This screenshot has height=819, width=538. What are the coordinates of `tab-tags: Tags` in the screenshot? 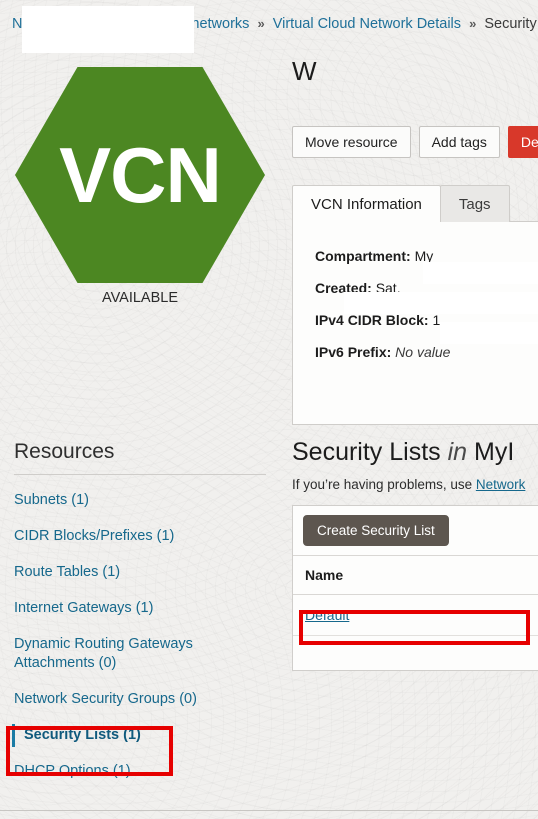 It's located at (474, 203).